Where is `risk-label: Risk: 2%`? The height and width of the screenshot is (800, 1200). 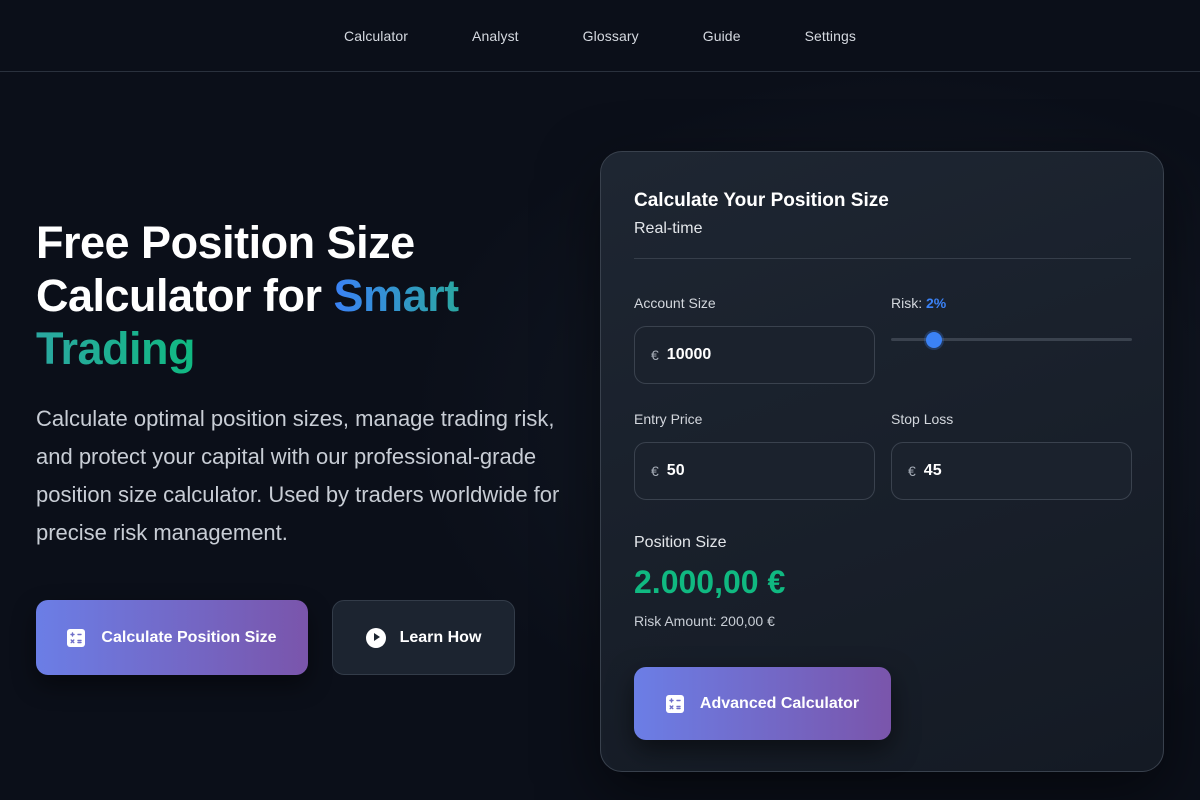 risk-label: Risk: 2% is located at coordinates (918, 303).